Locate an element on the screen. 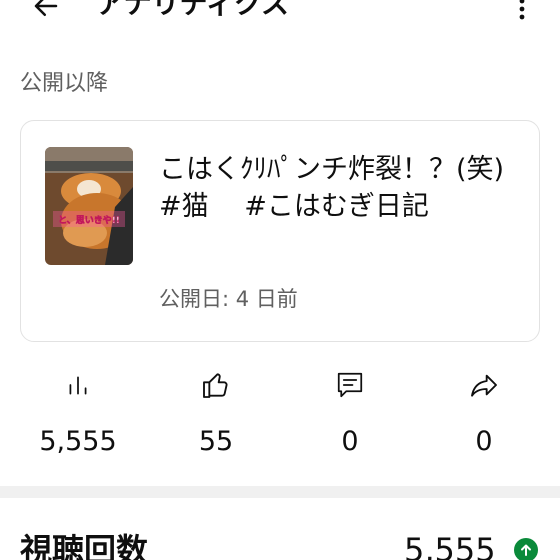 The height and width of the screenshot is (560, 560). more-options-button is located at coordinates (522, 12).